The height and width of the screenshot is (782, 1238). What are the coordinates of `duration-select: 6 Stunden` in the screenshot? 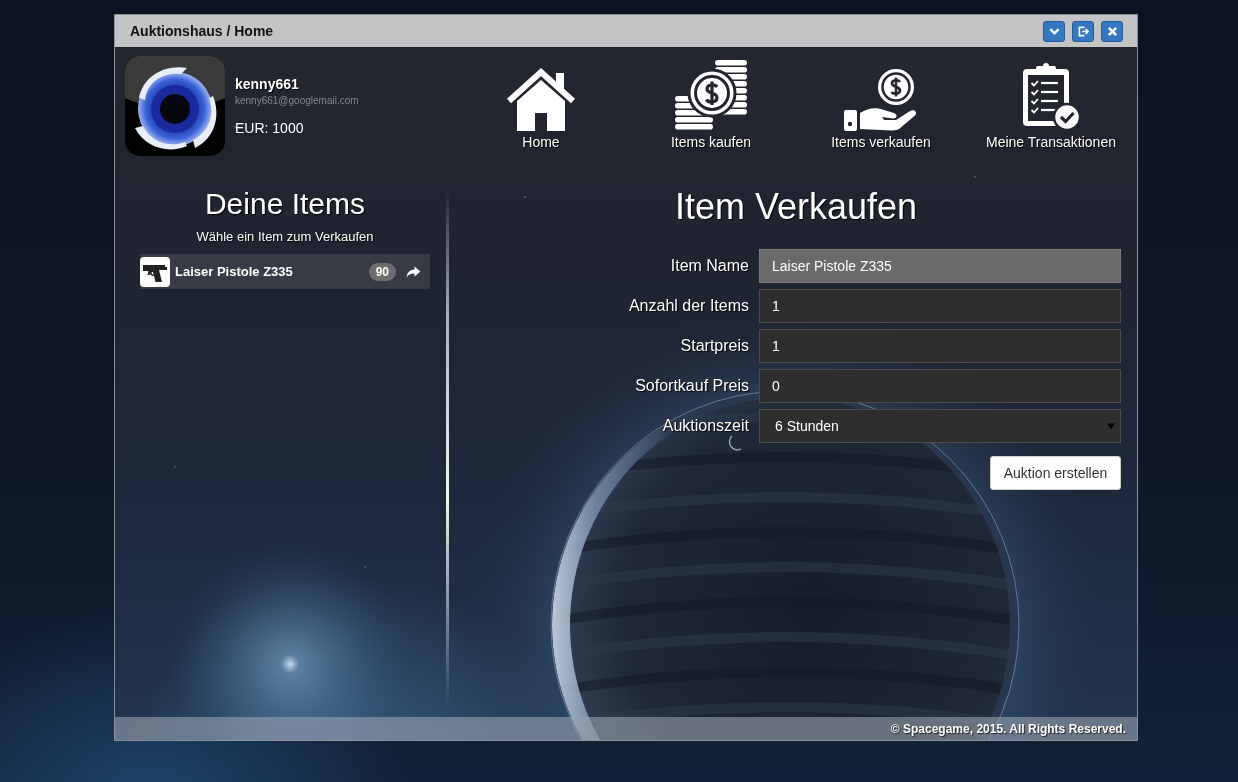 It's located at (940, 426).